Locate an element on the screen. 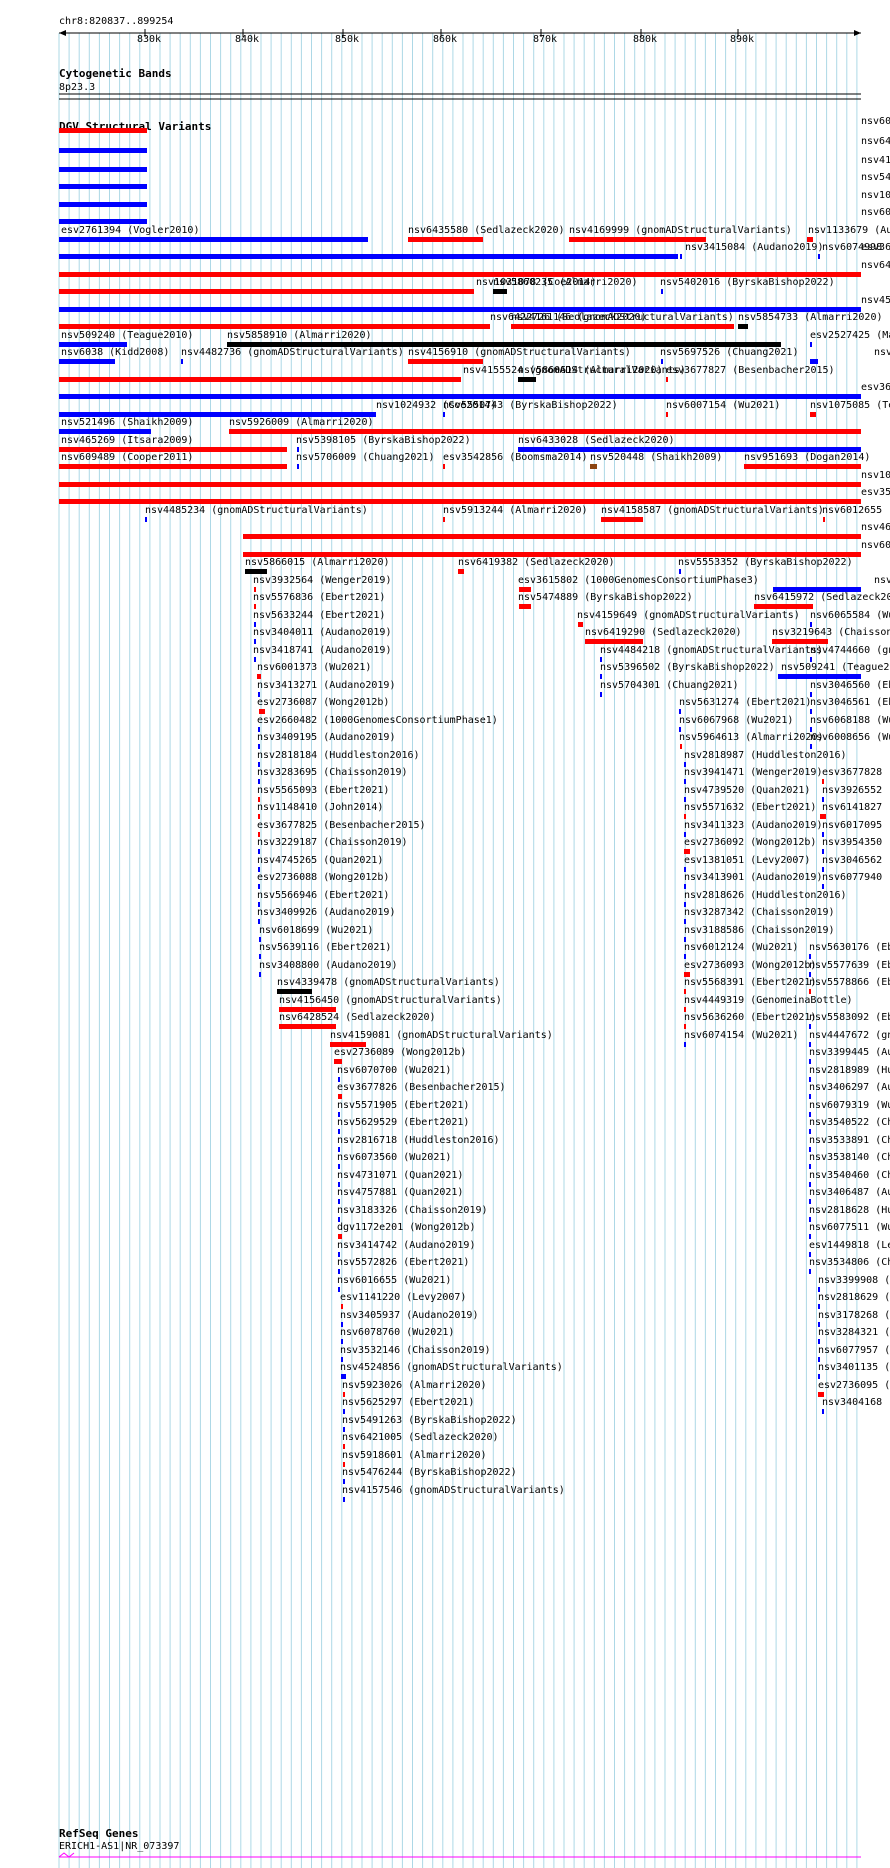  dgv-feature: nsv5492134 (ByrskaBishop2022) is located at coordinates (474, 180).